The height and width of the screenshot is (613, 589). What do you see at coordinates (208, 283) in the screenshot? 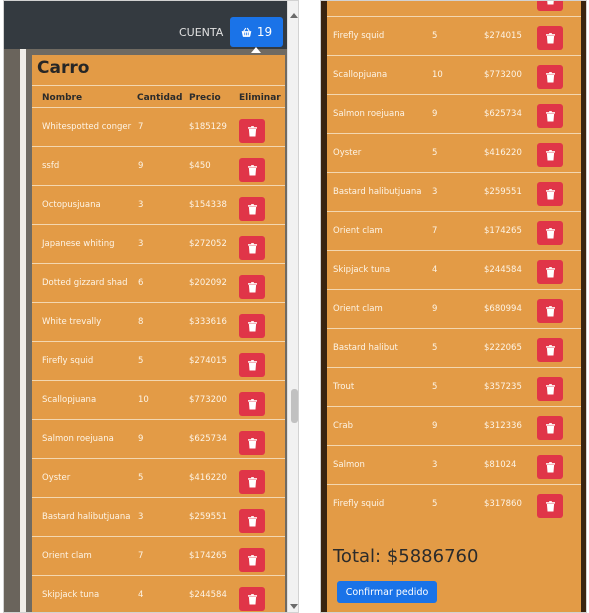
I see `item-price: $202092` at bounding box center [208, 283].